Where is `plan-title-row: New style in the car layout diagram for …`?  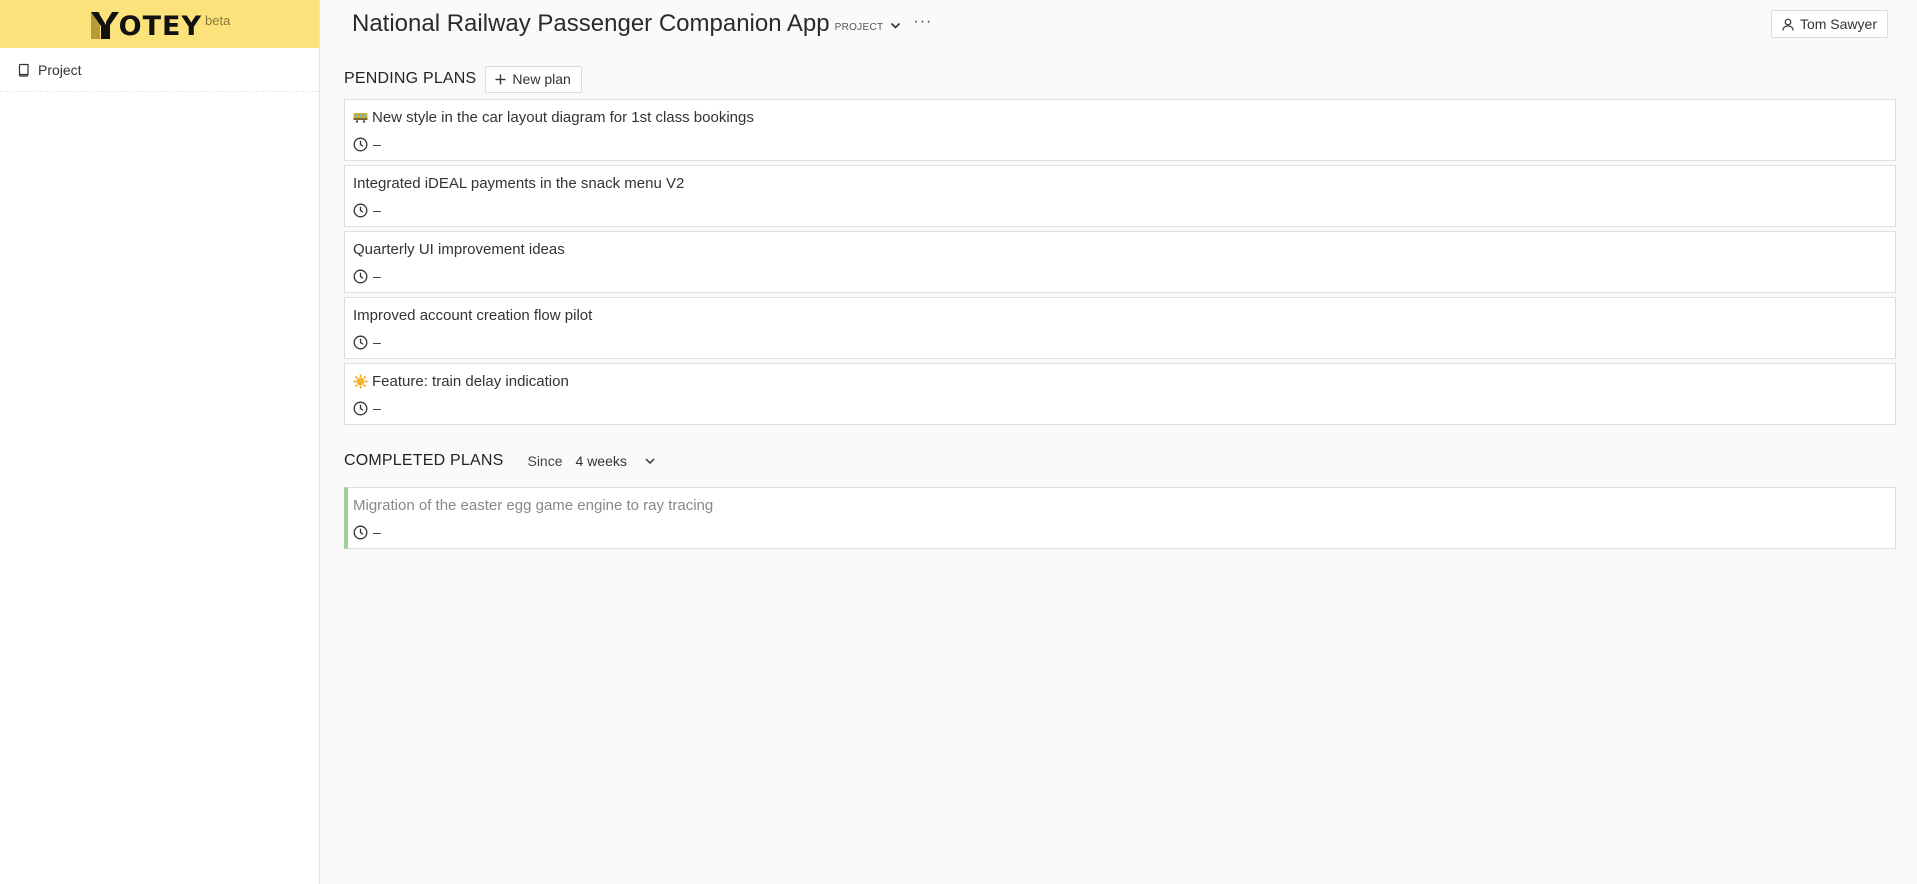
plan-title-row: New style in the car layout diagram for … is located at coordinates (1120, 117).